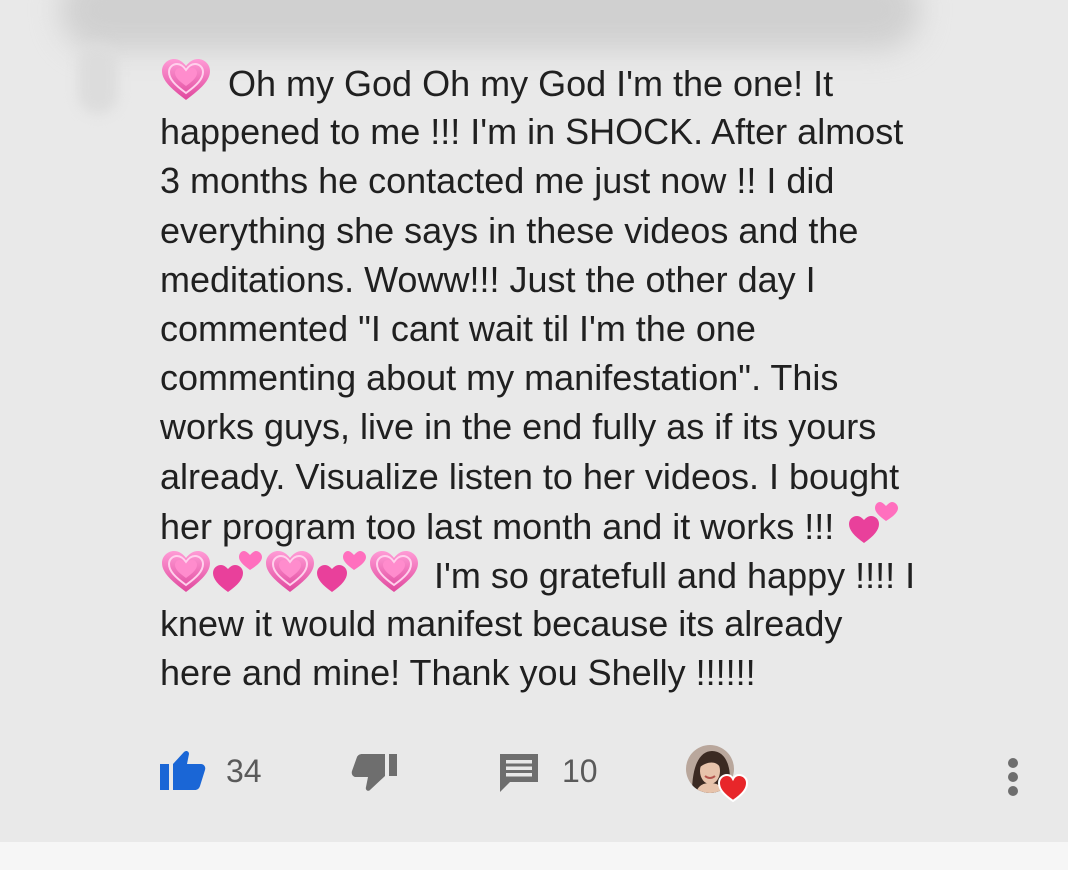 This screenshot has width=1068, height=870. I want to click on comment-action-bar: 34 10, so click(534, 771).